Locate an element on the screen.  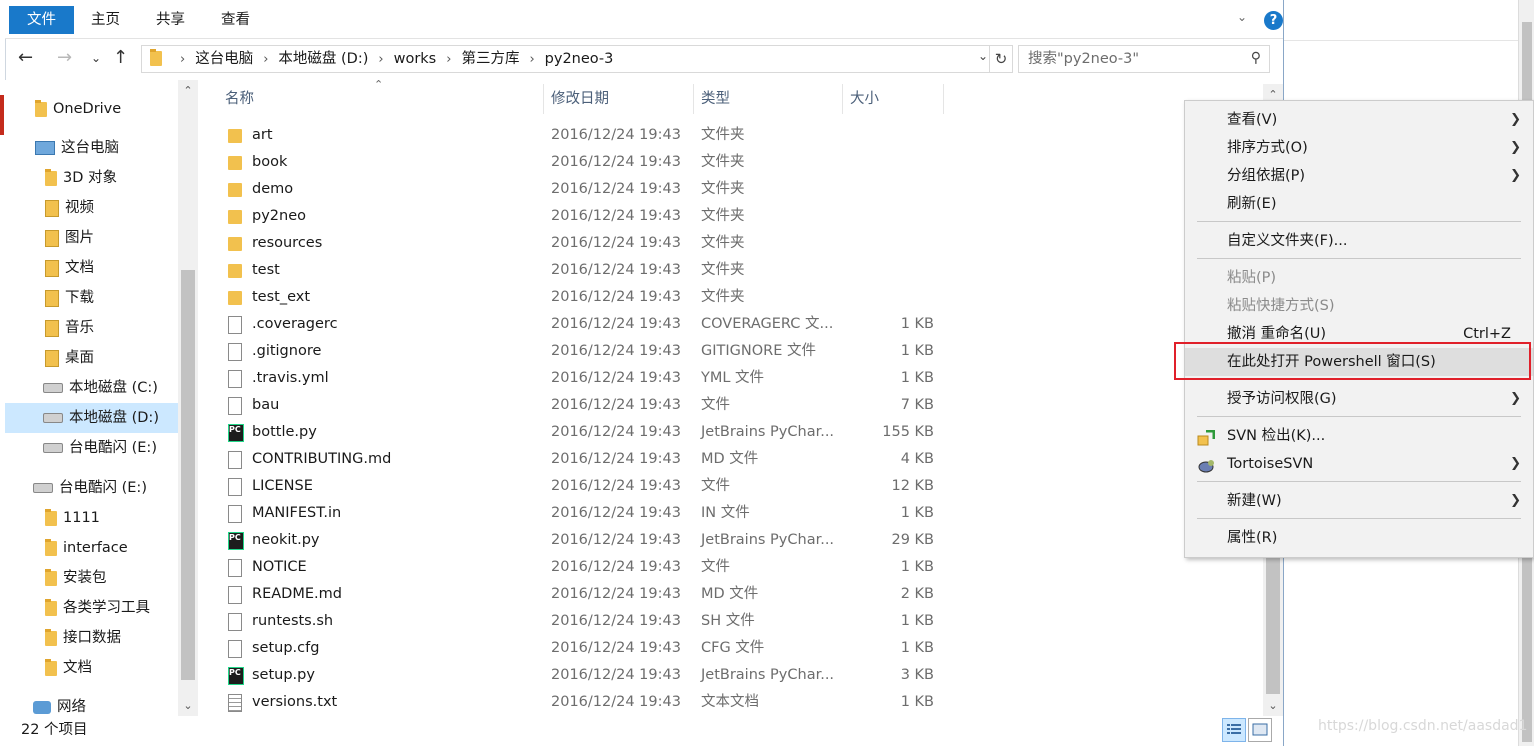
table-row: bau 2016/12/24 19:43 文件 7 KB is located at coordinates (739, 405).